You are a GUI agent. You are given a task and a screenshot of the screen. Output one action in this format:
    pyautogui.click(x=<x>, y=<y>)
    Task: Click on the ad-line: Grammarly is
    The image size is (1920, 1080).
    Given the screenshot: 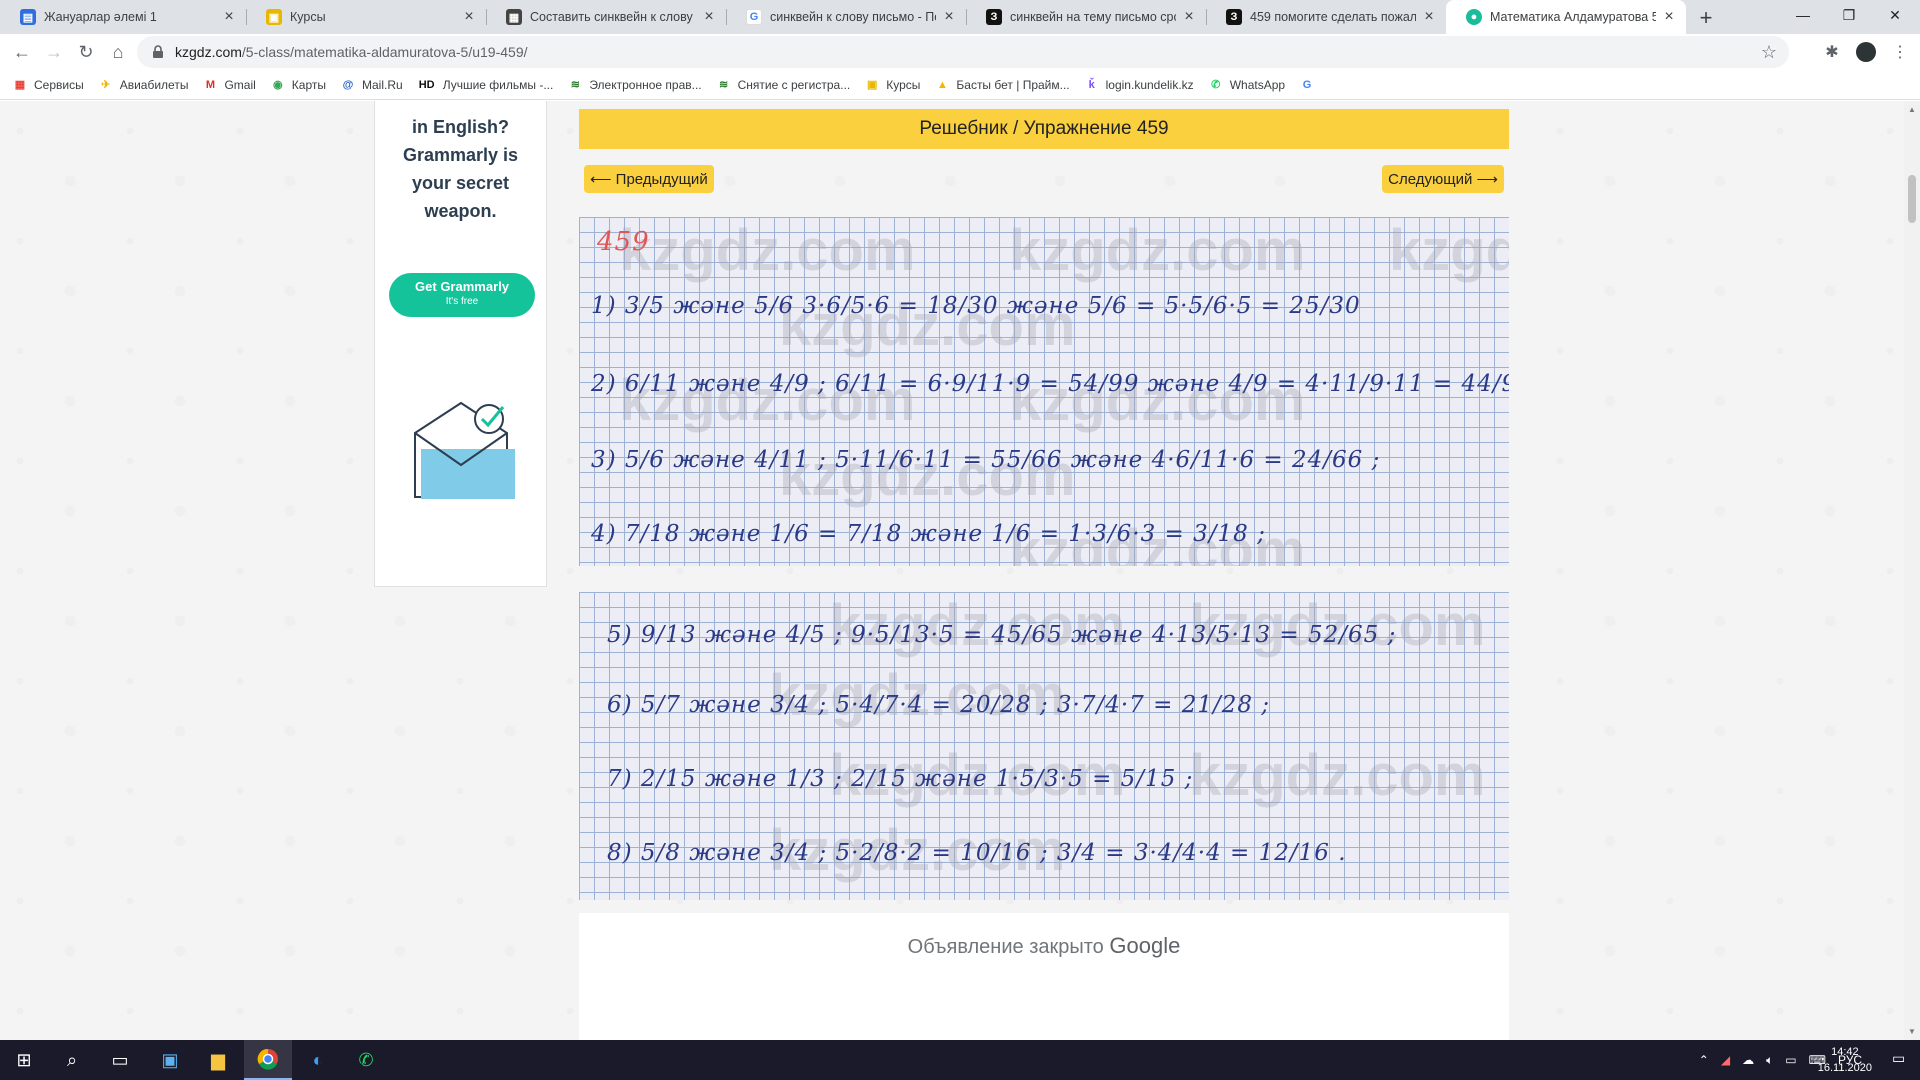 What is the action you would take?
    pyautogui.click(x=460, y=155)
    